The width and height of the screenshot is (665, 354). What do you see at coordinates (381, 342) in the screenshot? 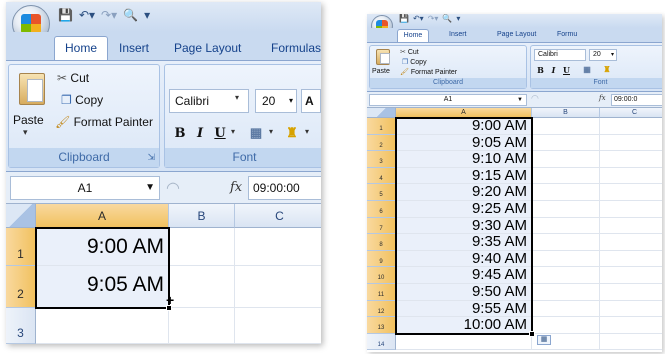
I see `row-header-14: 14` at bounding box center [381, 342].